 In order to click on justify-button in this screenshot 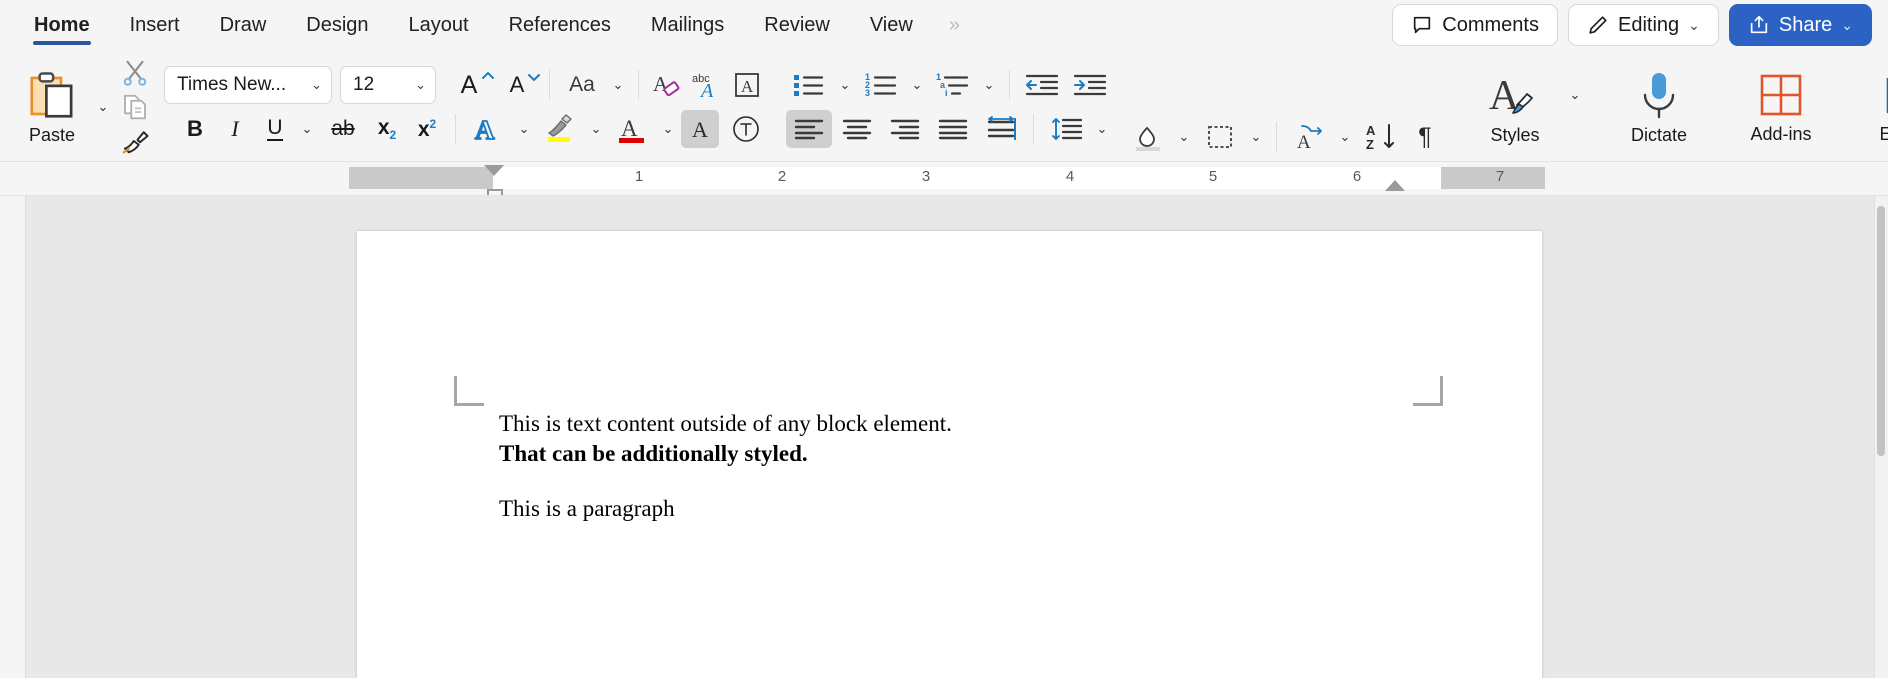, I will do `click(953, 129)`.